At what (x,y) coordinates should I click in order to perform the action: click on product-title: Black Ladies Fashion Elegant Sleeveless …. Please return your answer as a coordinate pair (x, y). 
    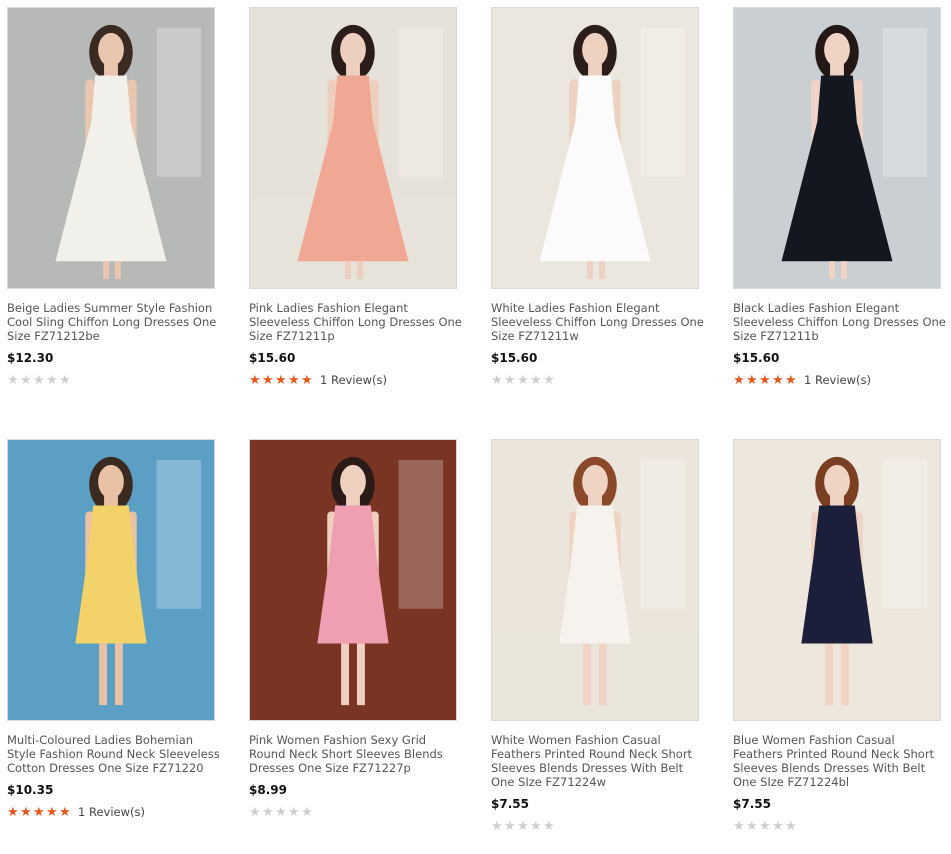
    Looking at the image, I should click on (840, 322).